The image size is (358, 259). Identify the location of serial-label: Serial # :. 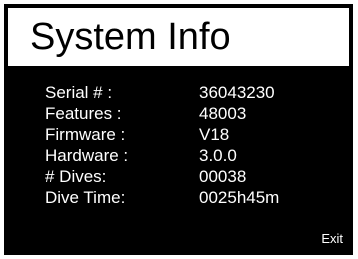
(79, 92).